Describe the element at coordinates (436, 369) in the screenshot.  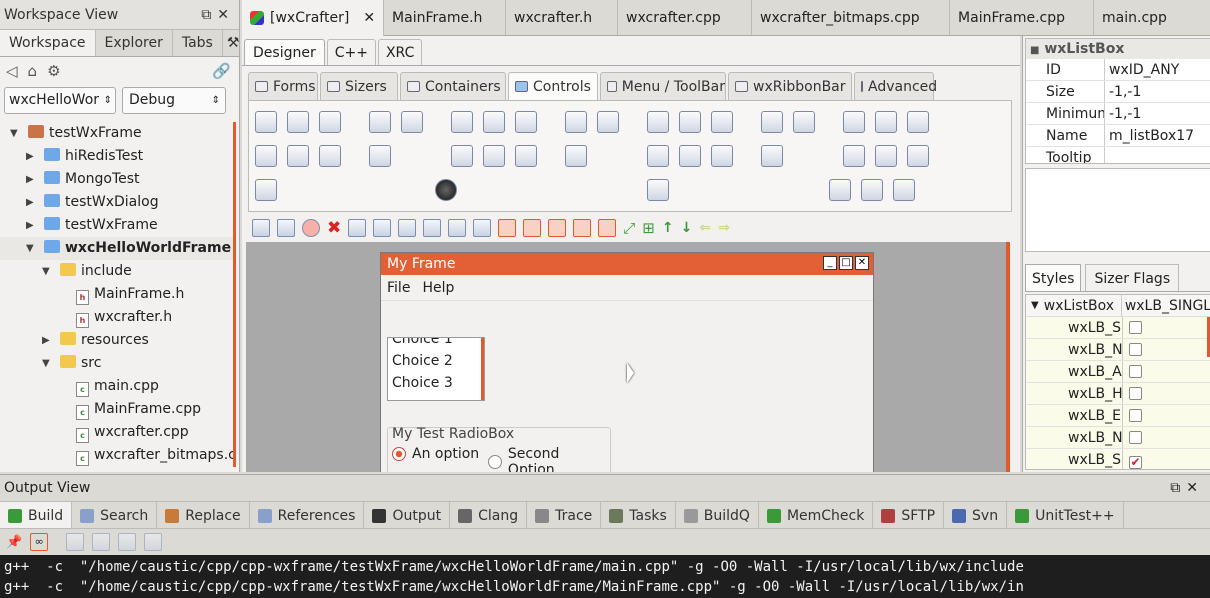
I see `preview-listbox: Choice 1 Choice 2 Choice 3` at that location.